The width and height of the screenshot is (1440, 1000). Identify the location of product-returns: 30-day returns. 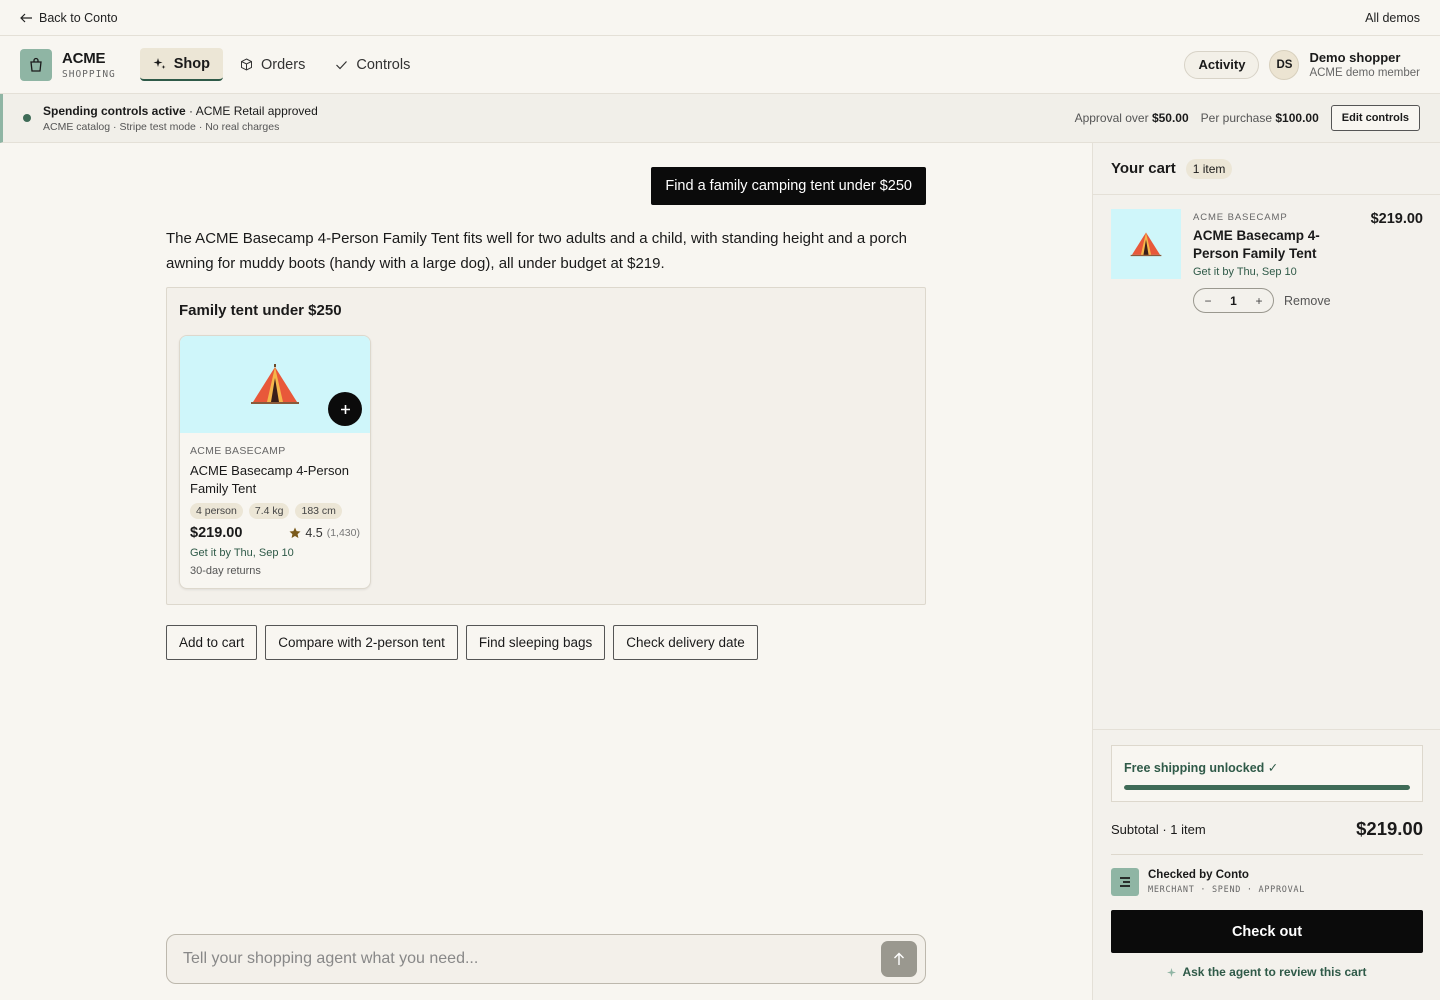
(225, 571).